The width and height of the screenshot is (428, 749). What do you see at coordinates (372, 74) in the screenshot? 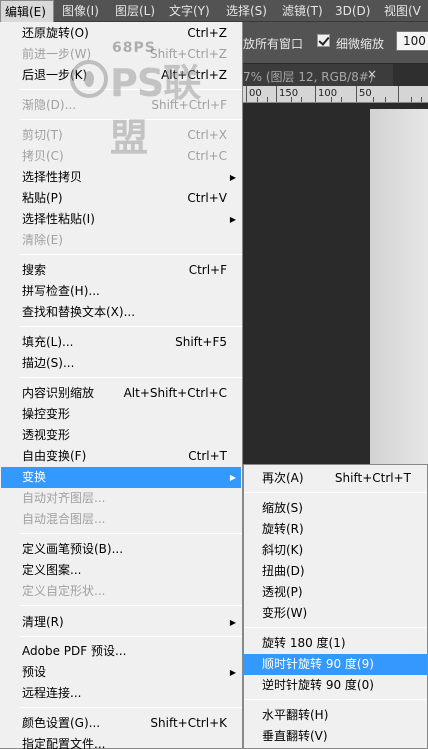
I see `close-icon: ×` at bounding box center [372, 74].